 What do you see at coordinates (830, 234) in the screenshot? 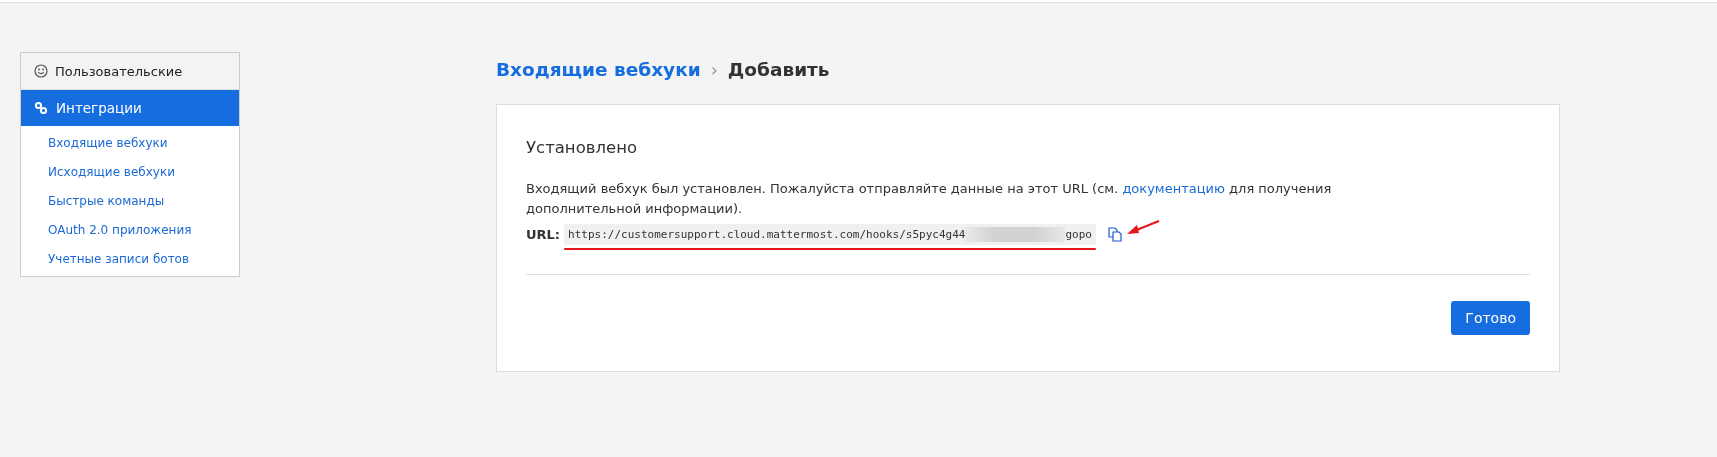
I see `url-code: https://customersupport.cloud.mattermost.com/hooks/s5pyc4g44 gopo` at bounding box center [830, 234].